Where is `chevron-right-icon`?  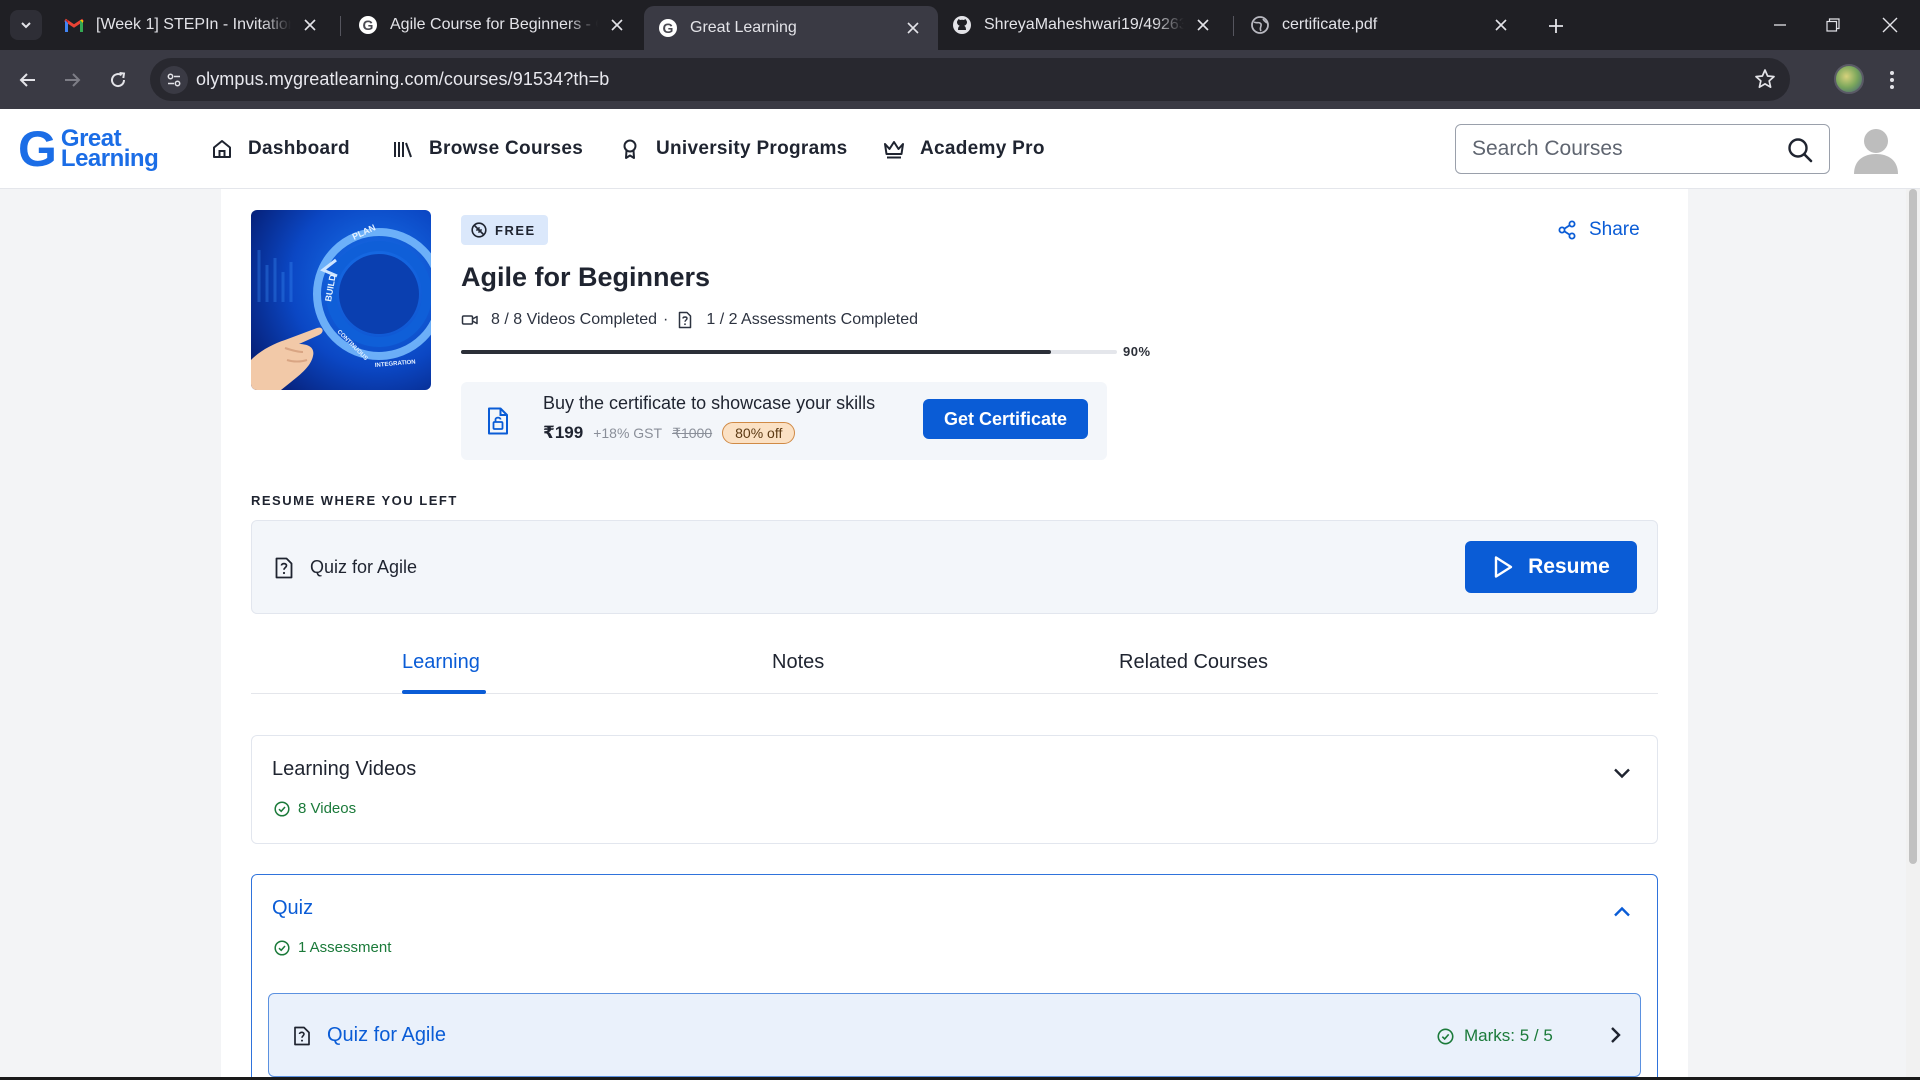 chevron-right-icon is located at coordinates (1615, 1035).